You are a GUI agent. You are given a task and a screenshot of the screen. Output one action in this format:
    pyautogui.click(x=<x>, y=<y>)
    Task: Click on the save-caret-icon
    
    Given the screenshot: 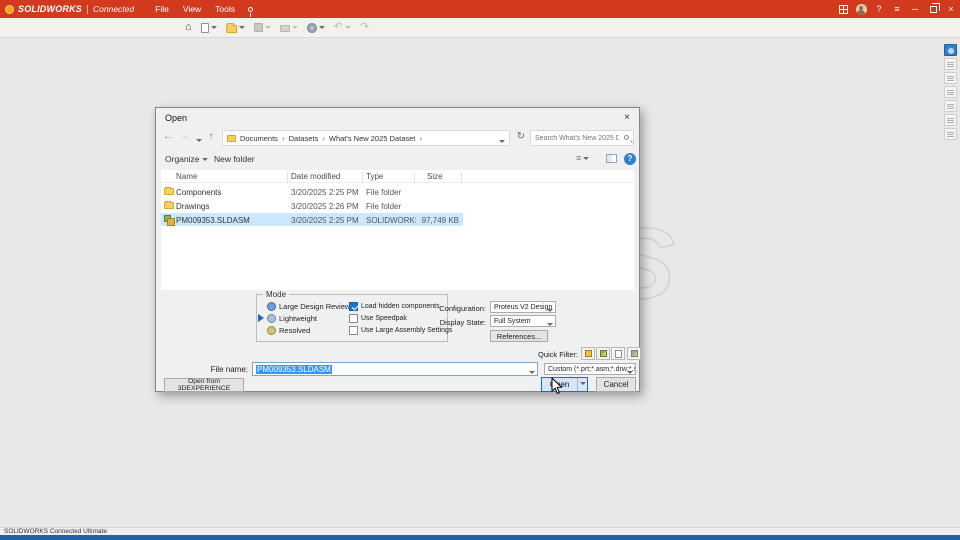 What is the action you would take?
    pyautogui.click(x=267, y=29)
    